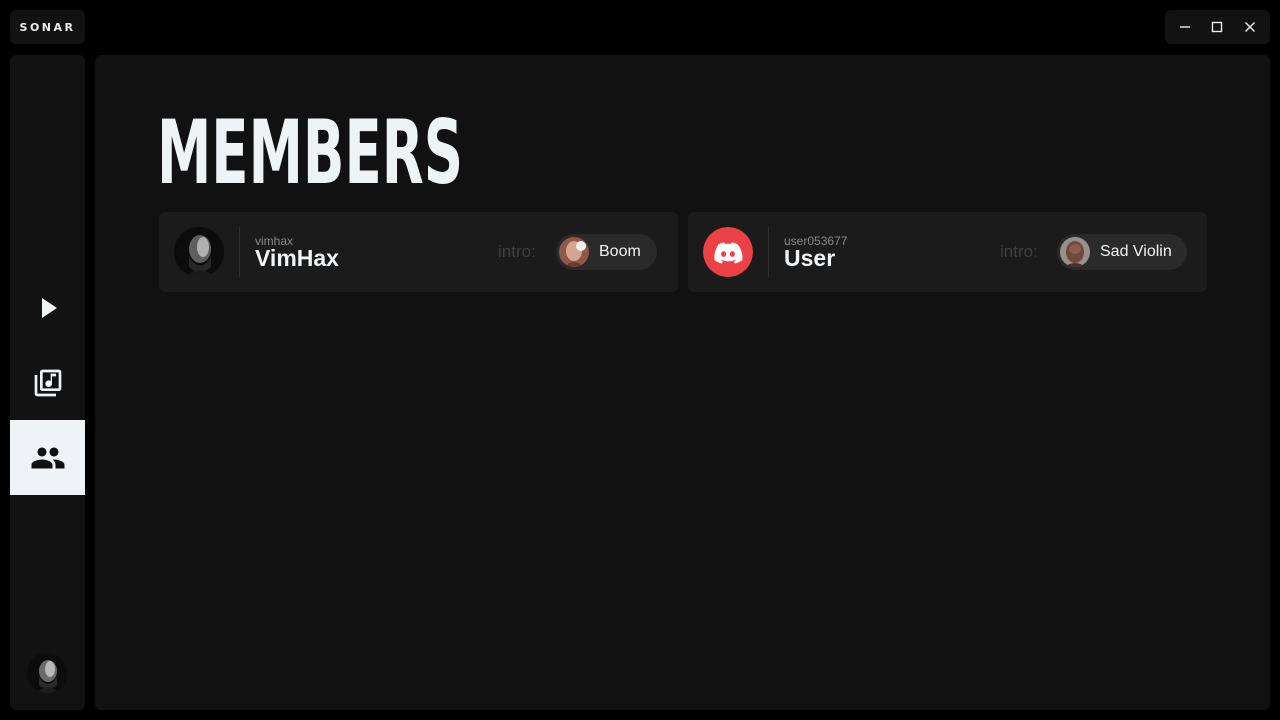  Describe the element at coordinates (1136, 251) in the screenshot. I see `intro-sound-label: Sad Violin` at that location.